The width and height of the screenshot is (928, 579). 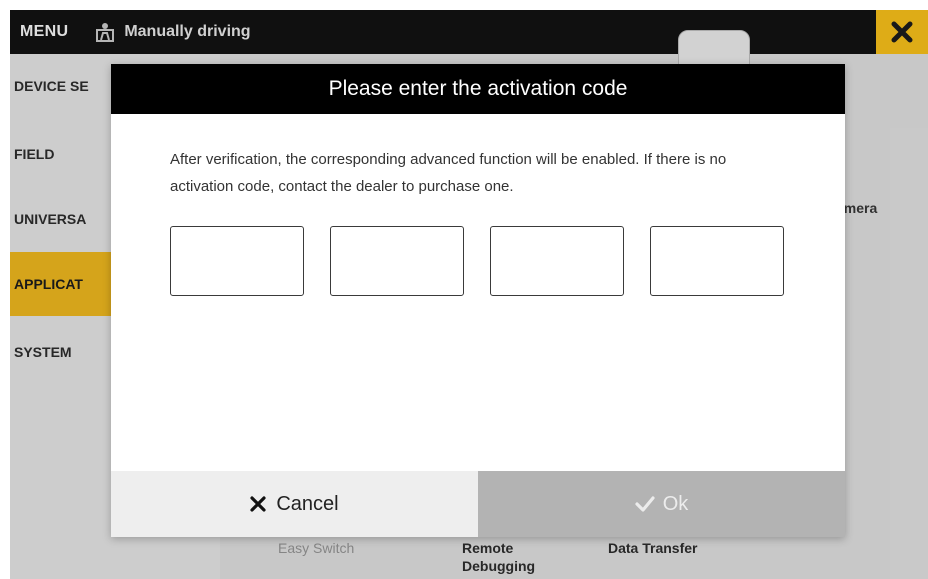 I want to click on cancel-button-label: Cancel, so click(x=307, y=503).